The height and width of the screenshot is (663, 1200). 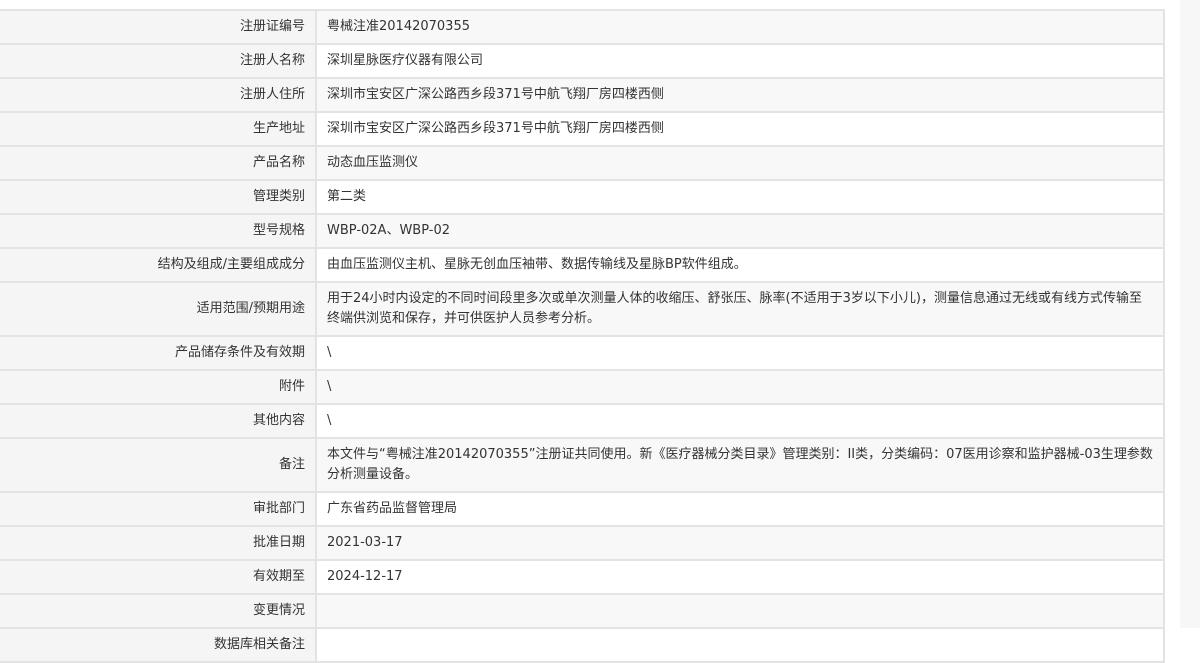 I want to click on field-value: 2024-12-17, so click(x=740, y=577).